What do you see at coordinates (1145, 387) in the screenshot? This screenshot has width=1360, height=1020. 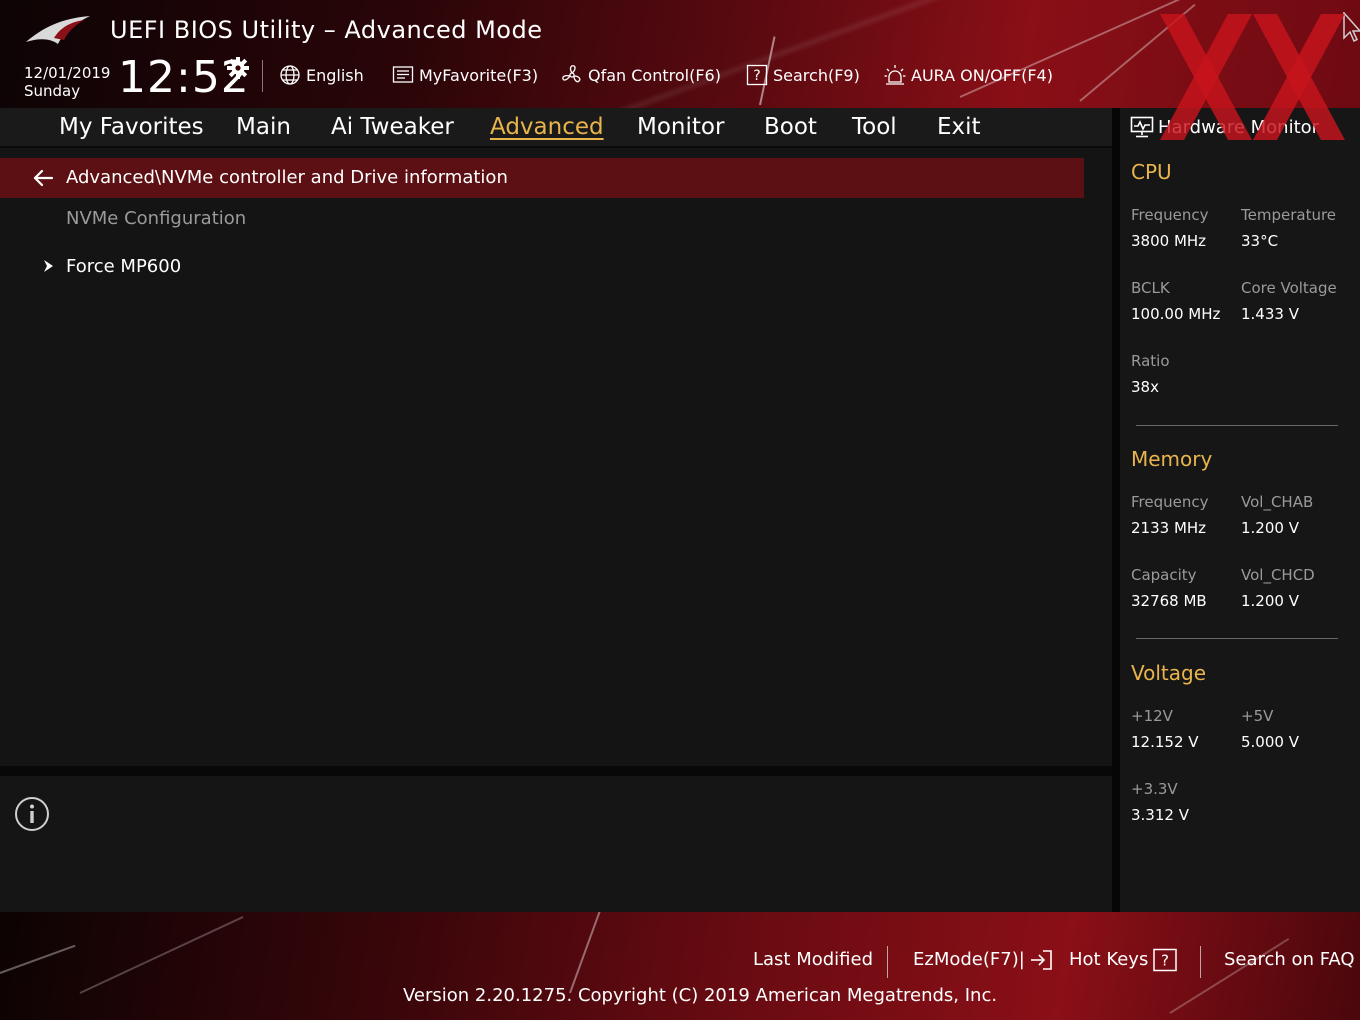 I see `cpu-ratio-value: 38x` at bounding box center [1145, 387].